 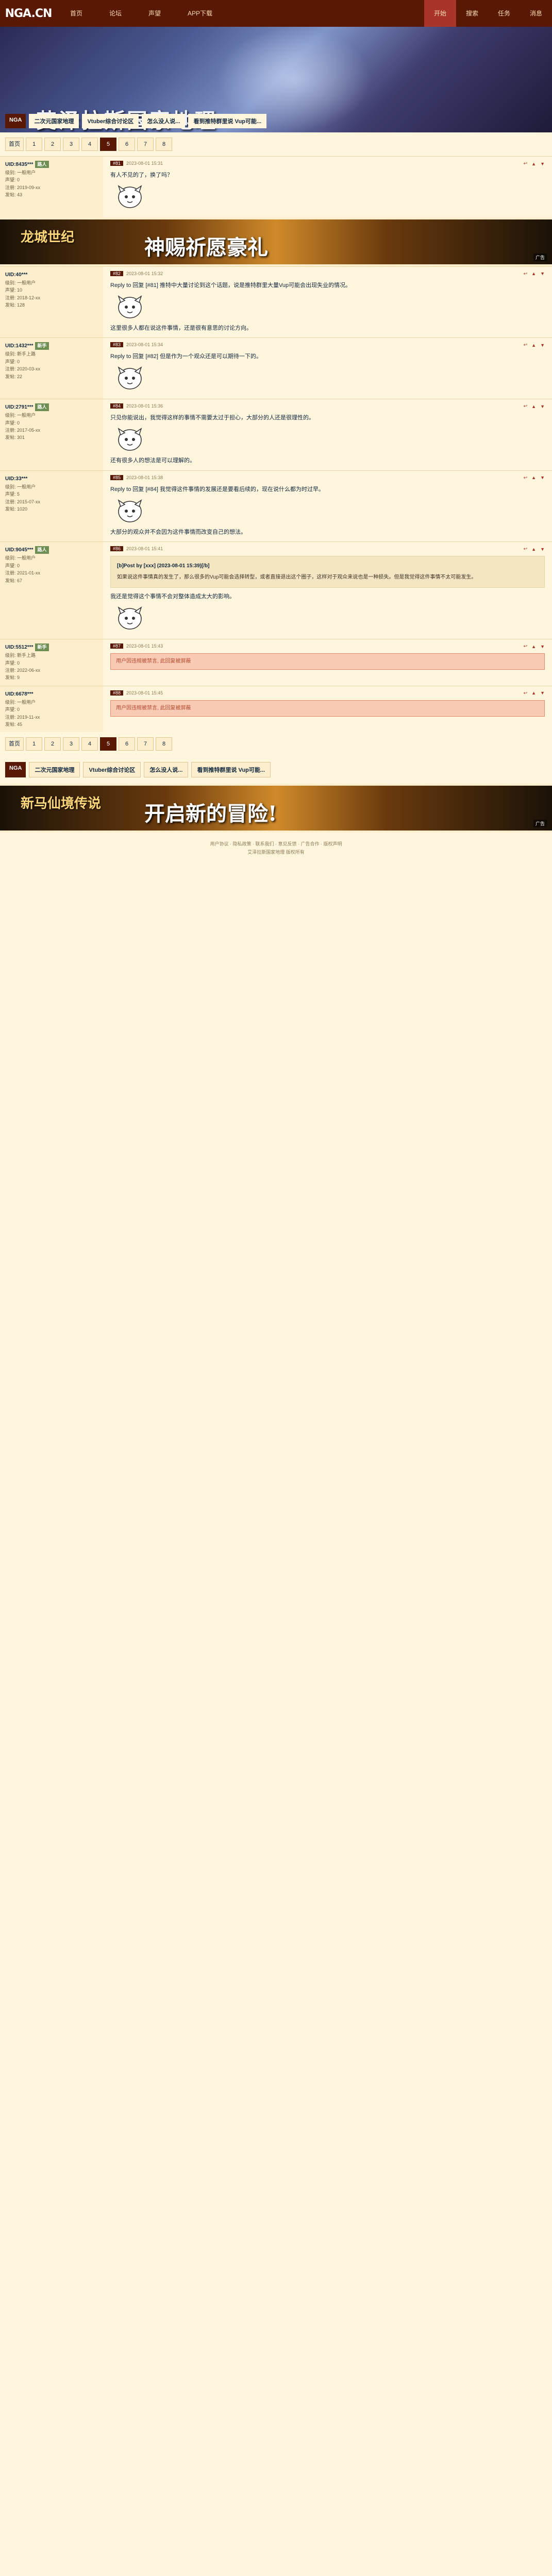 I want to click on post-meta-left: #81 2023-08-01 15:31, so click(x=136, y=163).